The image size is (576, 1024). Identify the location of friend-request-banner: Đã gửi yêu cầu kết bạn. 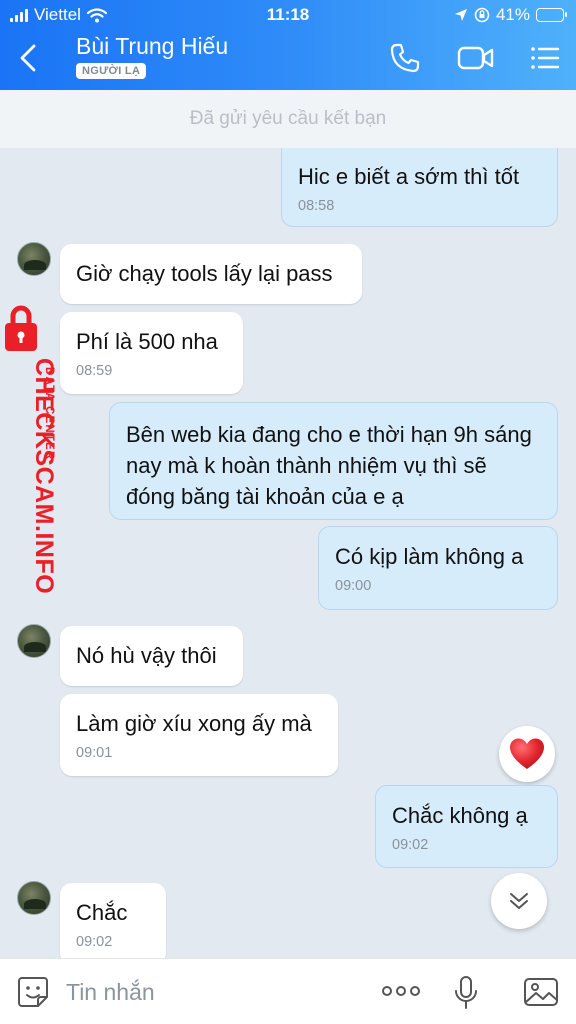
(288, 119).